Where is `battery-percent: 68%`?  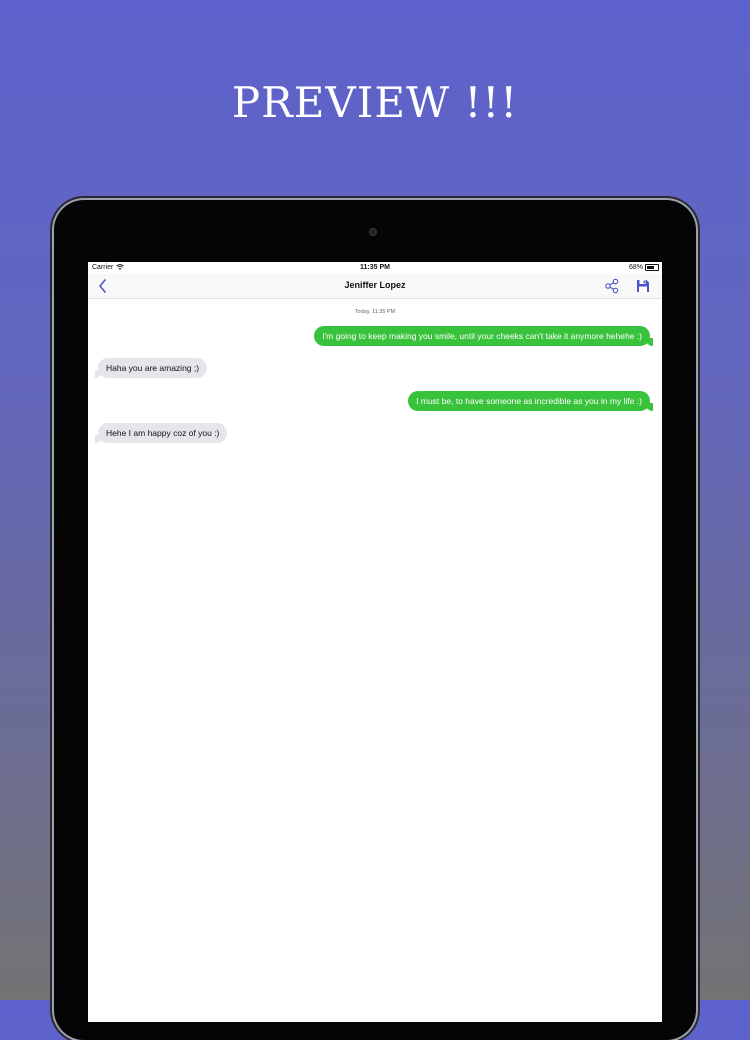 battery-percent: 68% is located at coordinates (635, 267).